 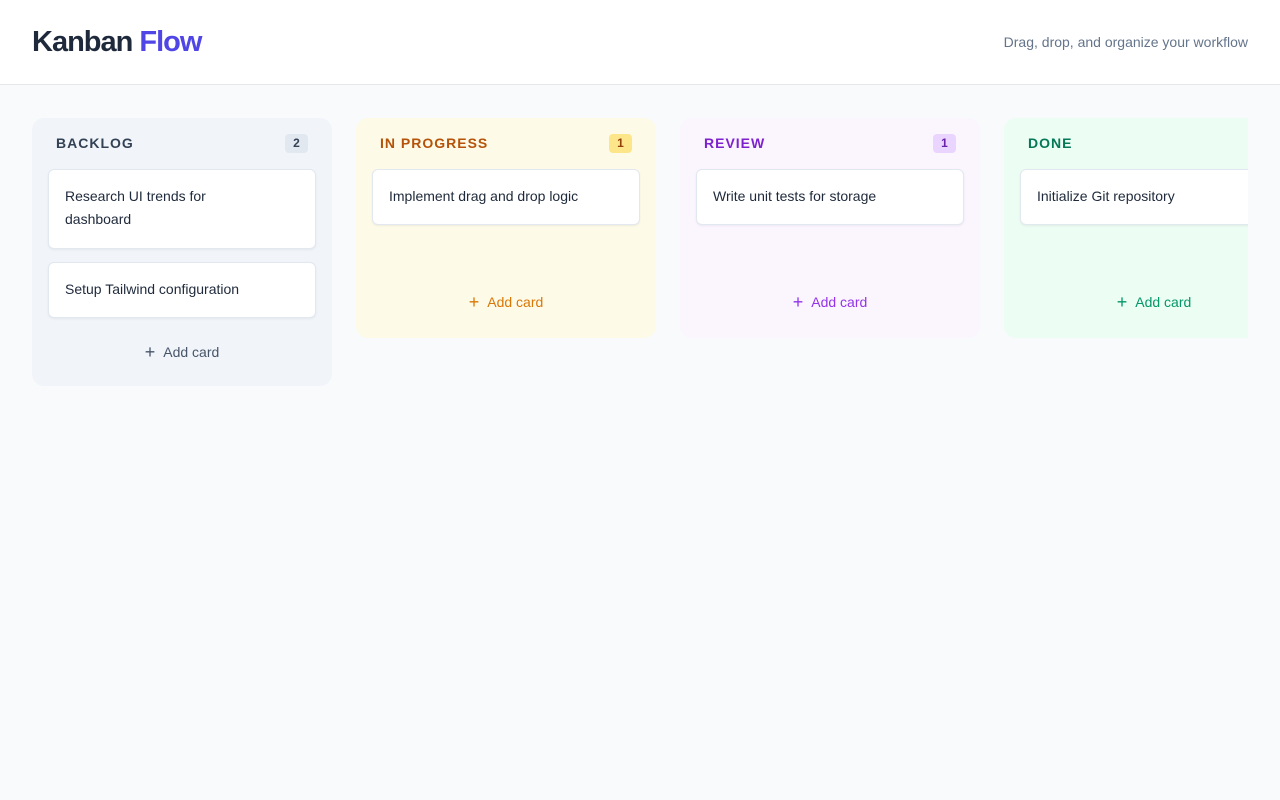 I want to click on logo-main-text: Kanban, so click(x=82, y=41).